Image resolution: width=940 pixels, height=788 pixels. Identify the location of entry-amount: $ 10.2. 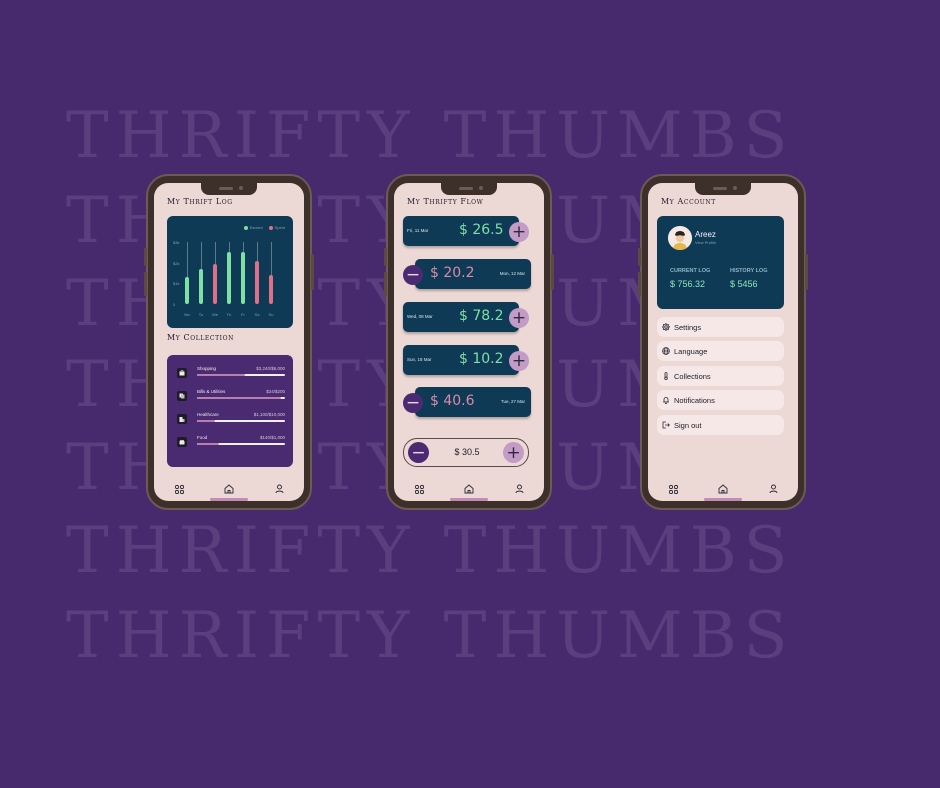
(481, 359).